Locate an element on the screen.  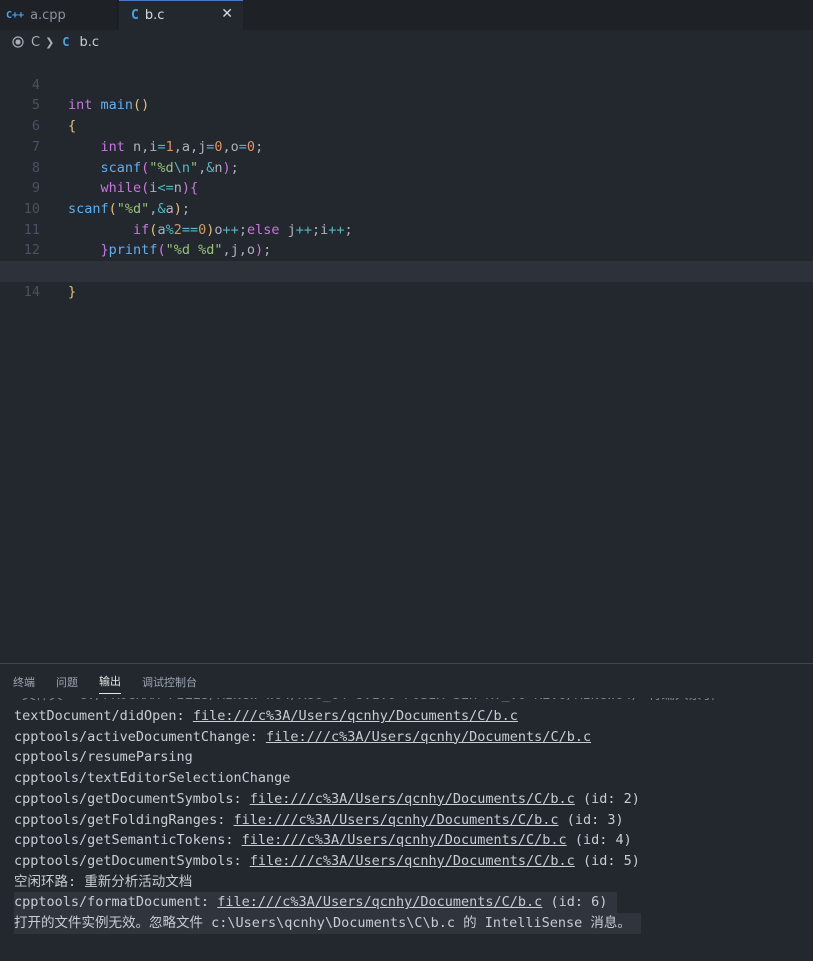
output-line-text: 空闲环路: 重新分析活动文档 is located at coordinates (103, 881).